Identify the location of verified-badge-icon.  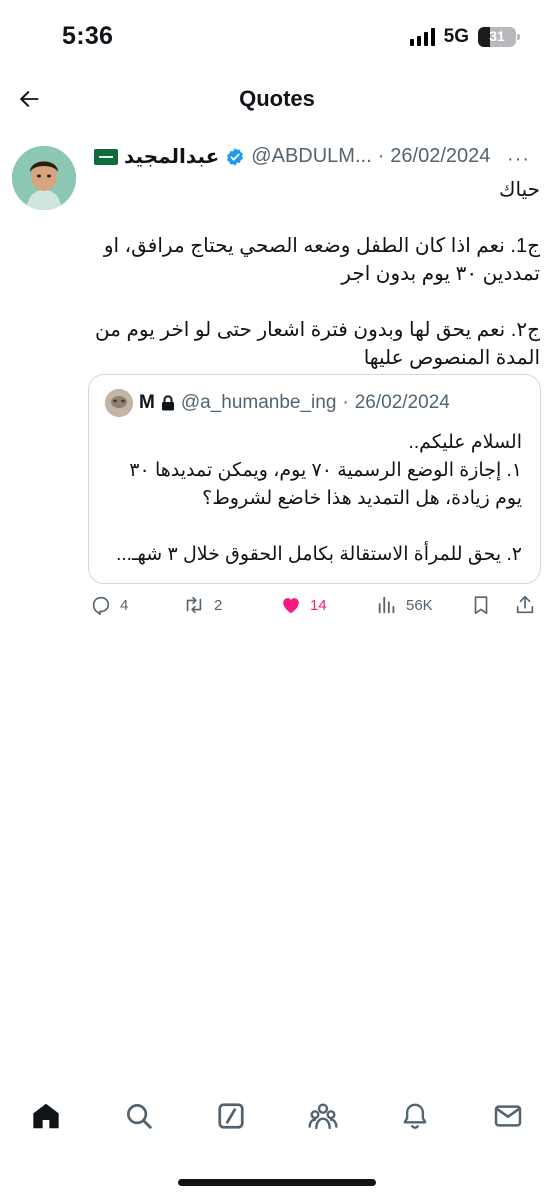
(235, 156).